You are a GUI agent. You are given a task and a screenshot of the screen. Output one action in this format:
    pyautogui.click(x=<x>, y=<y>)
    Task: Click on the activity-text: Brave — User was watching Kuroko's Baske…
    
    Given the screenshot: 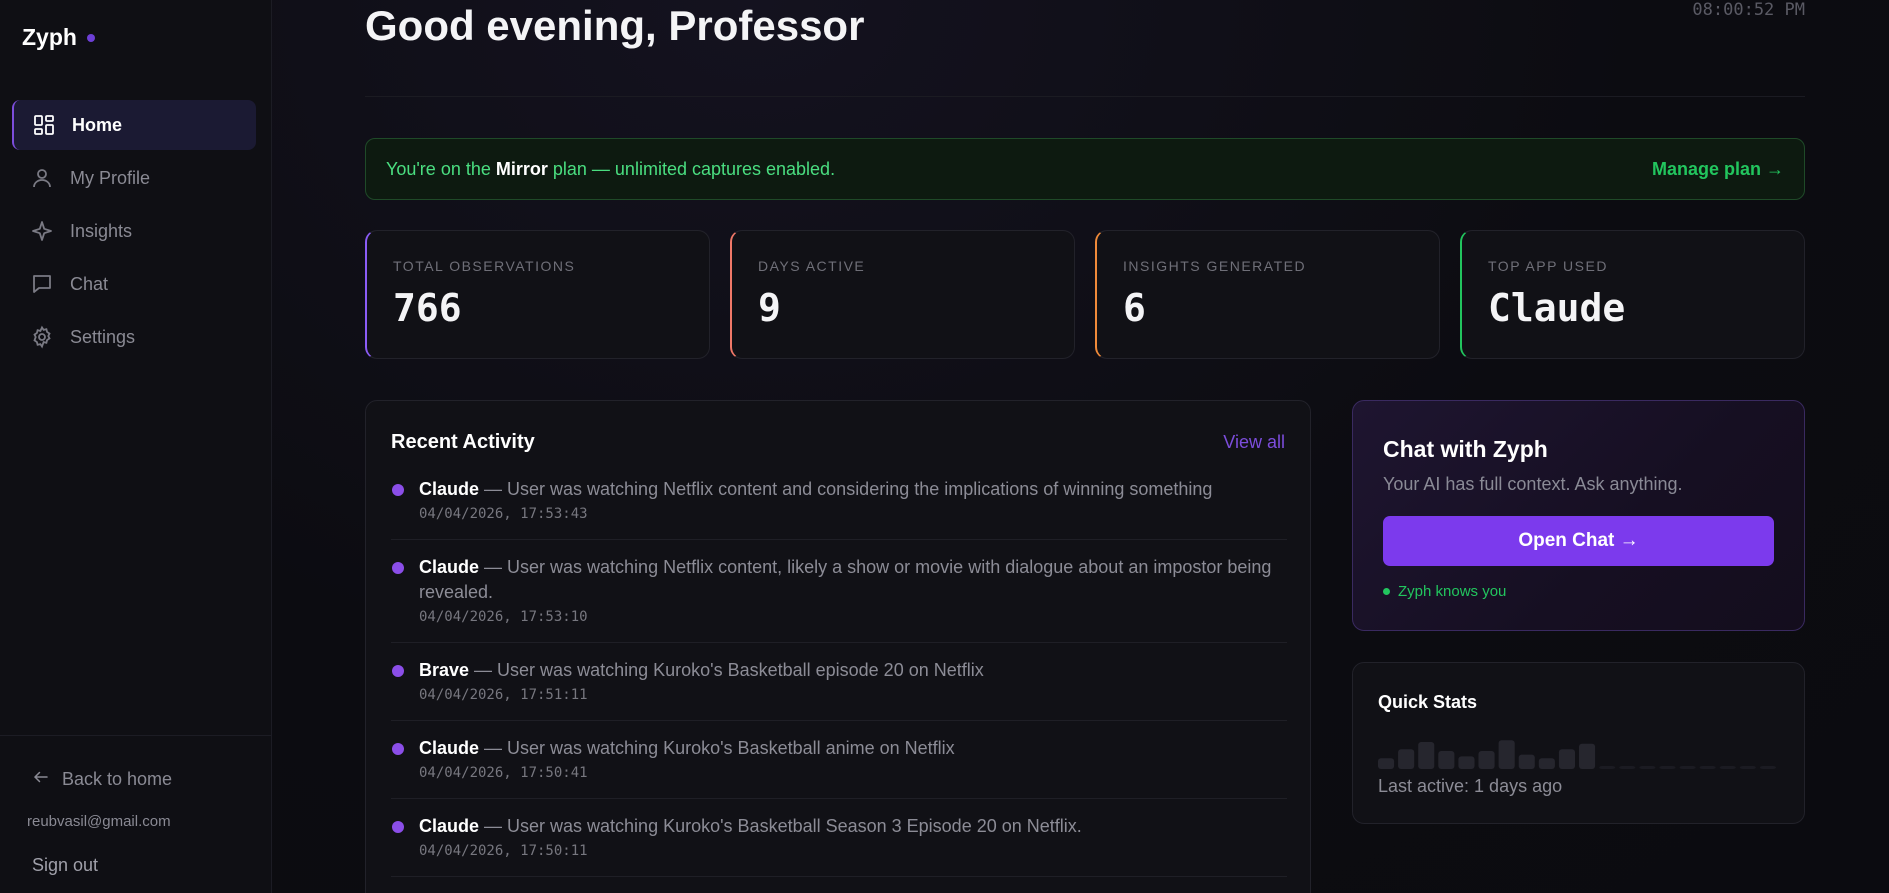 What is the action you would take?
    pyautogui.click(x=853, y=670)
    